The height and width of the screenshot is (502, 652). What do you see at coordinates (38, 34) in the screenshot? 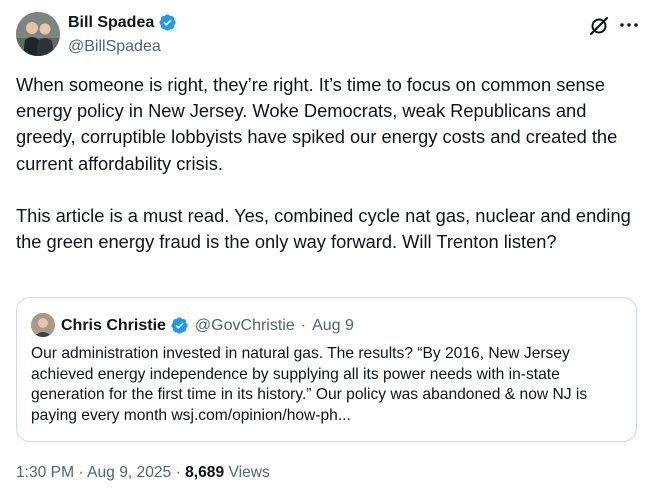
I see `author-avatar` at bounding box center [38, 34].